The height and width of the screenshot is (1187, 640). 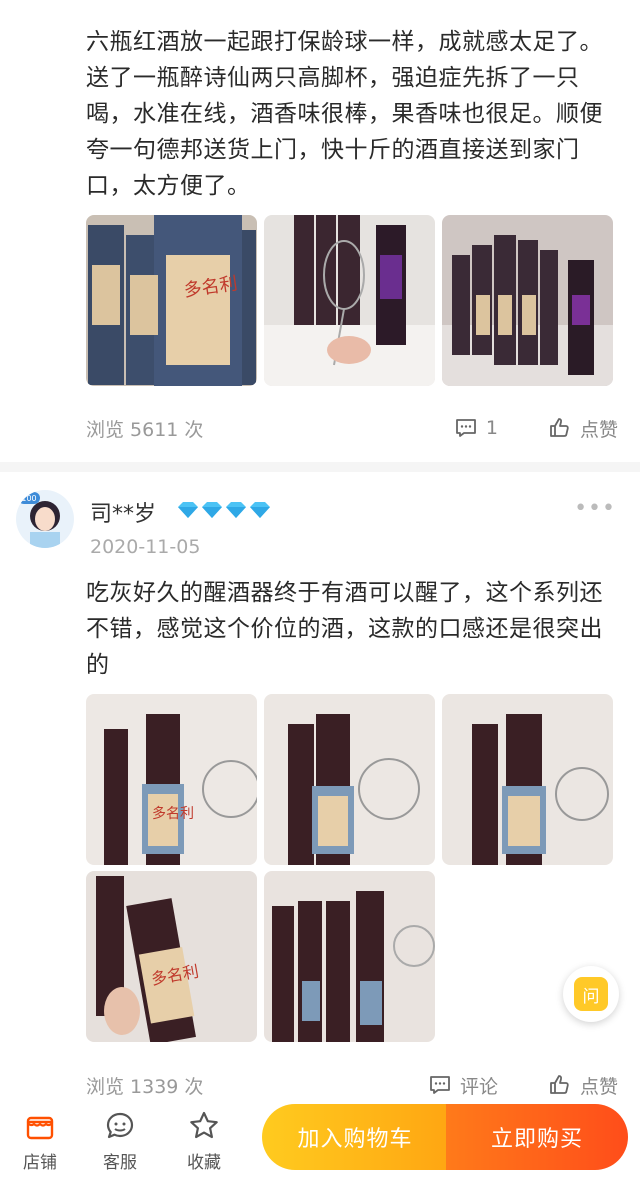 What do you see at coordinates (491, 428) in the screenshot?
I see `comment-count: 1` at bounding box center [491, 428].